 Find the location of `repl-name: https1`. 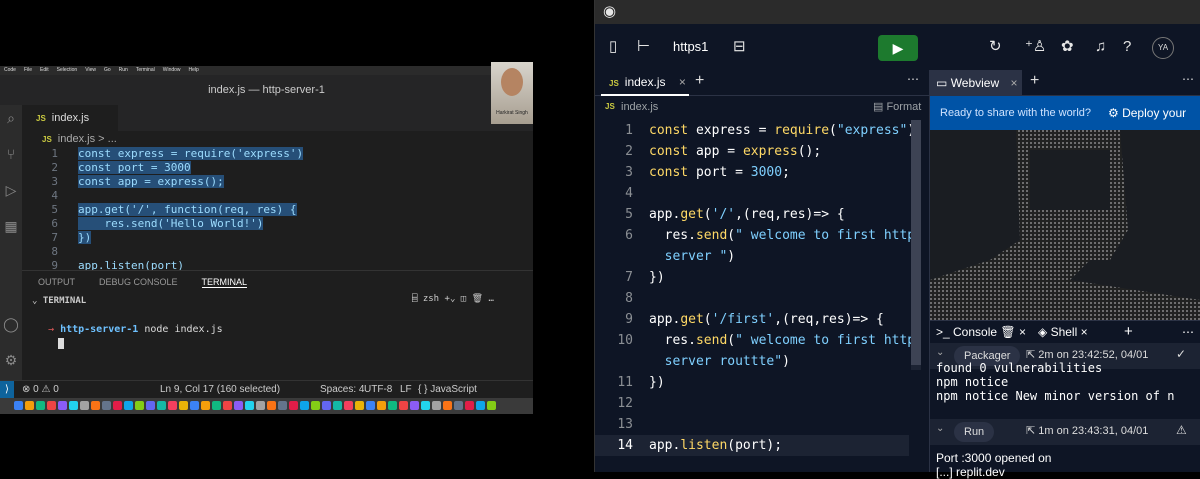

repl-name: https1 is located at coordinates (690, 47).